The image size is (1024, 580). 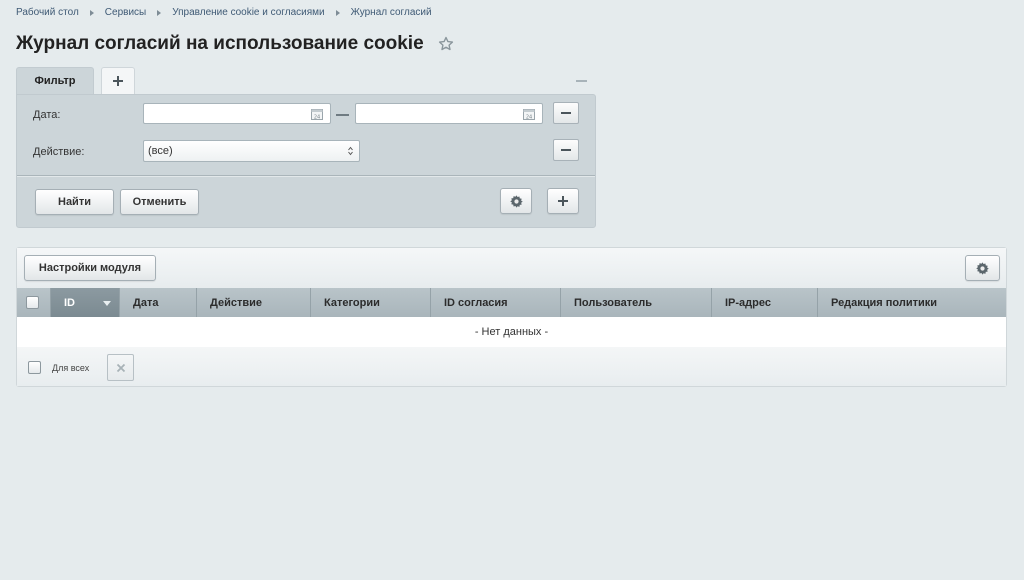 I want to click on remove-date-field-button, so click(x=566, y=113).